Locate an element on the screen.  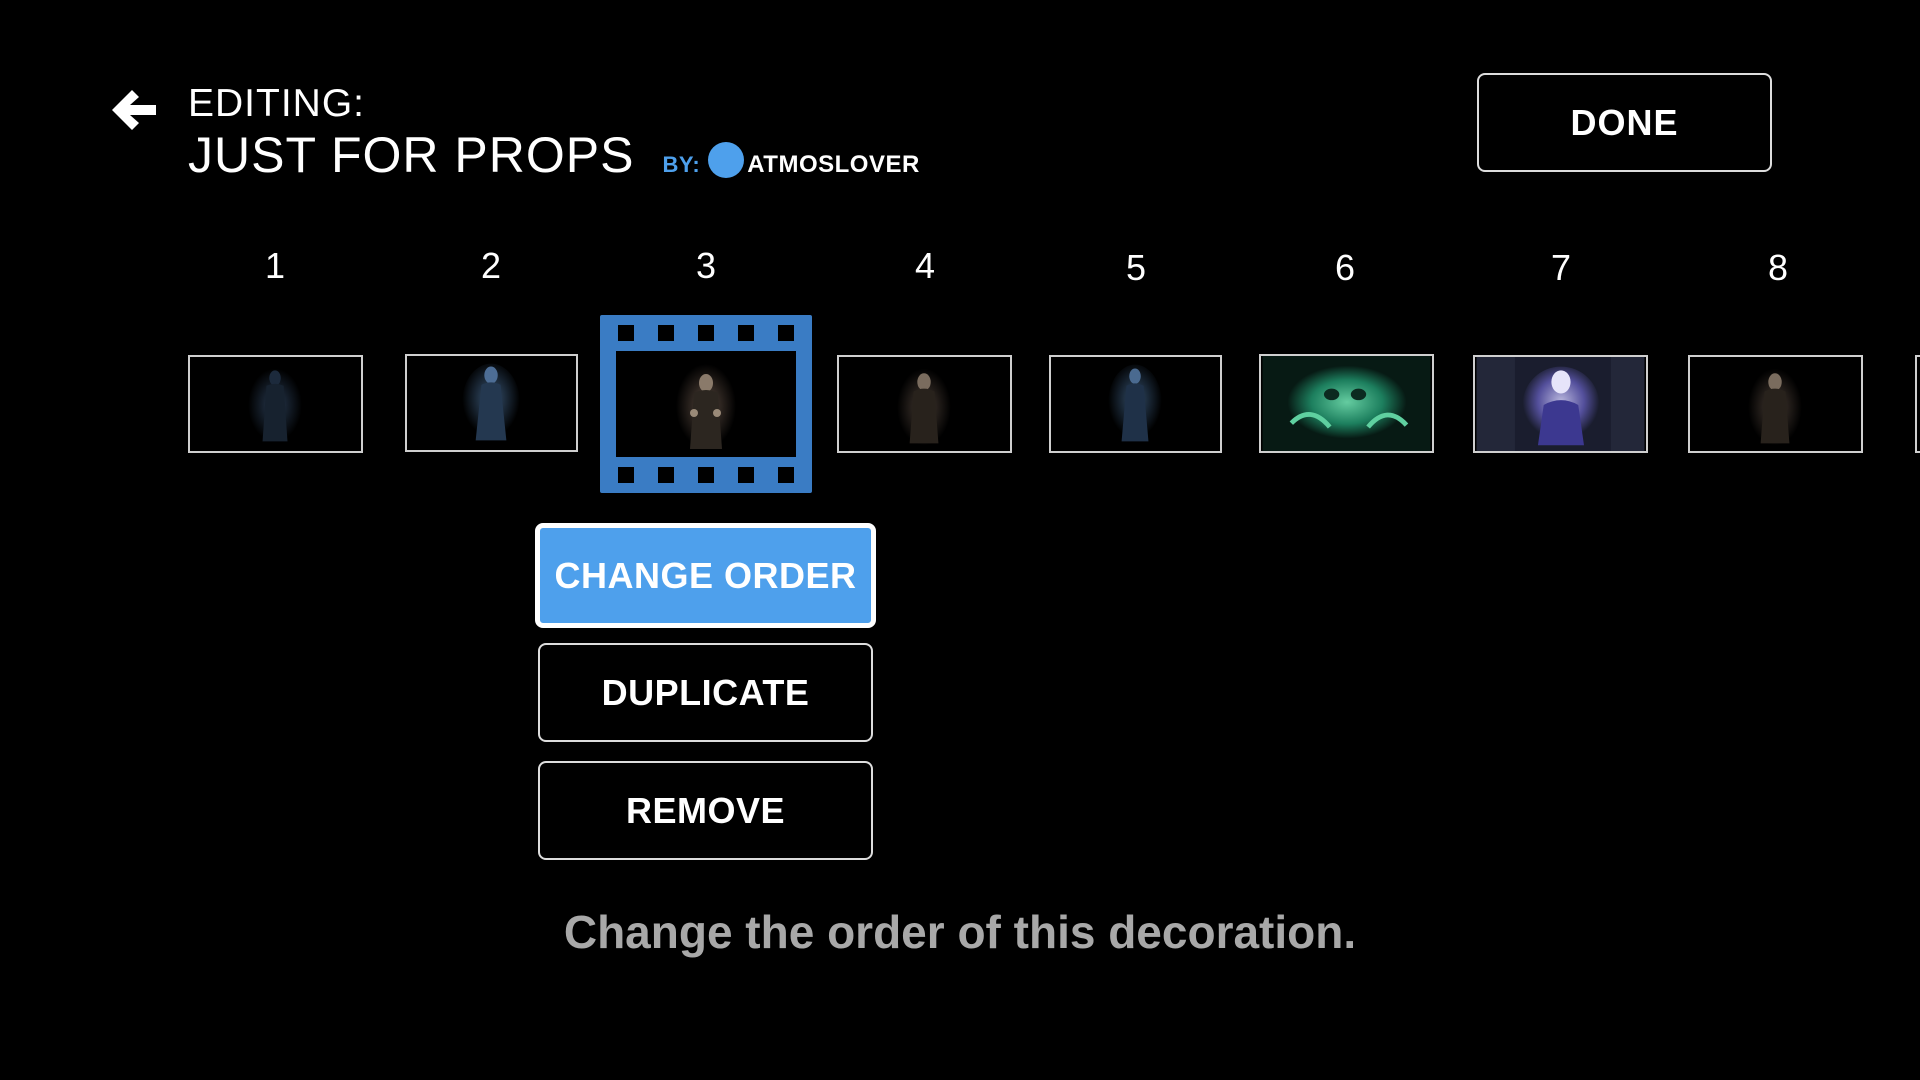
selected-thumbnail is located at coordinates (706, 404).